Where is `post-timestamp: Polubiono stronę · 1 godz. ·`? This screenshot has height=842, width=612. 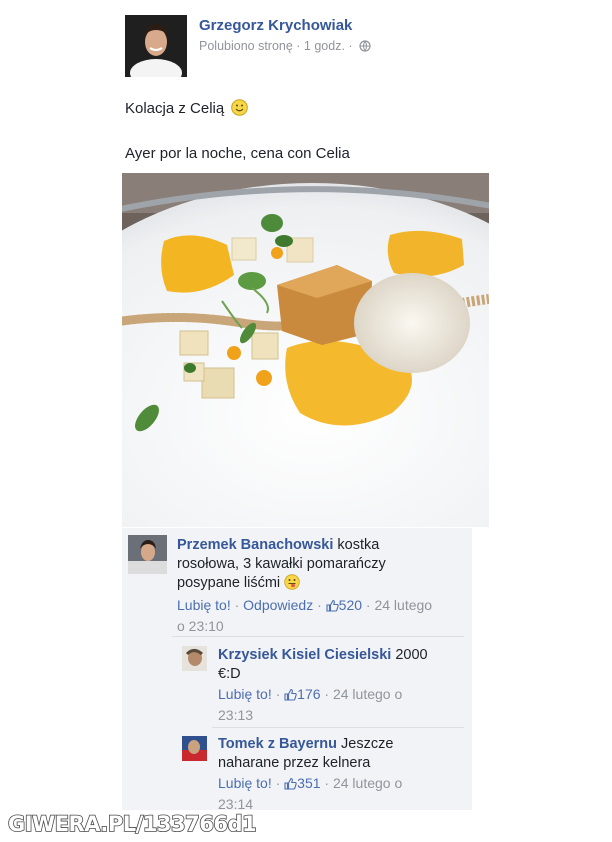 post-timestamp: Polubiono stronę · 1 godz. · is located at coordinates (276, 46).